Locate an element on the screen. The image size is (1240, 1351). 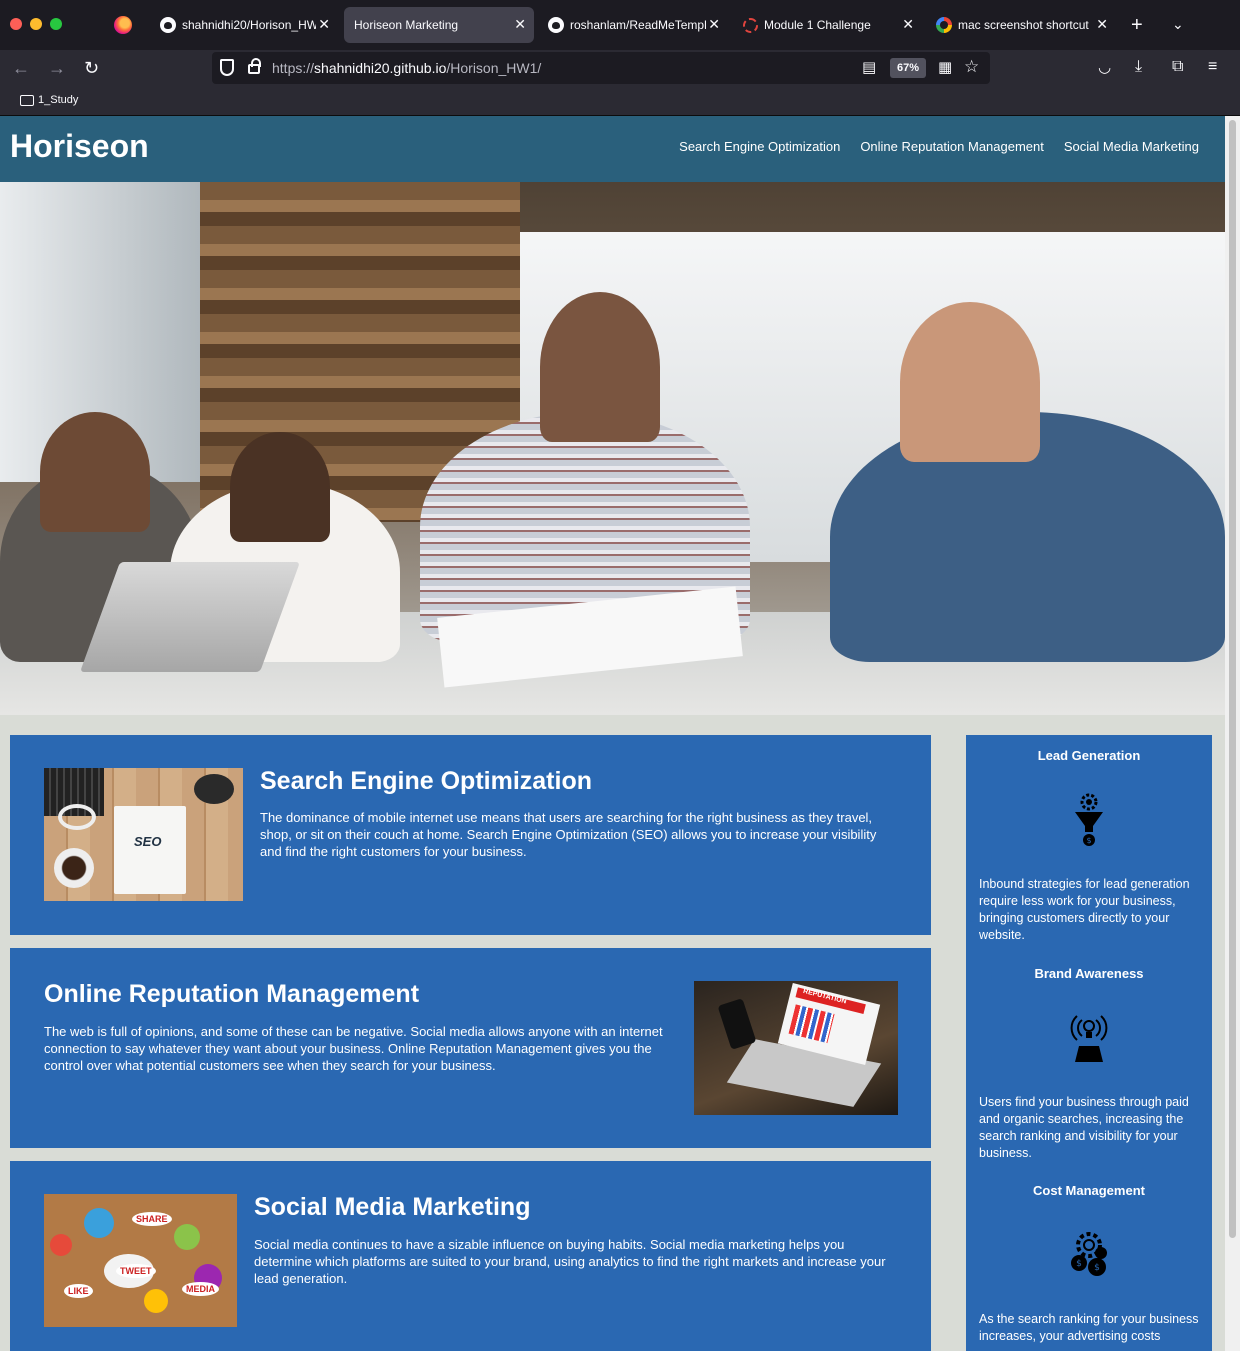
close-window-button is located at coordinates (16, 24).